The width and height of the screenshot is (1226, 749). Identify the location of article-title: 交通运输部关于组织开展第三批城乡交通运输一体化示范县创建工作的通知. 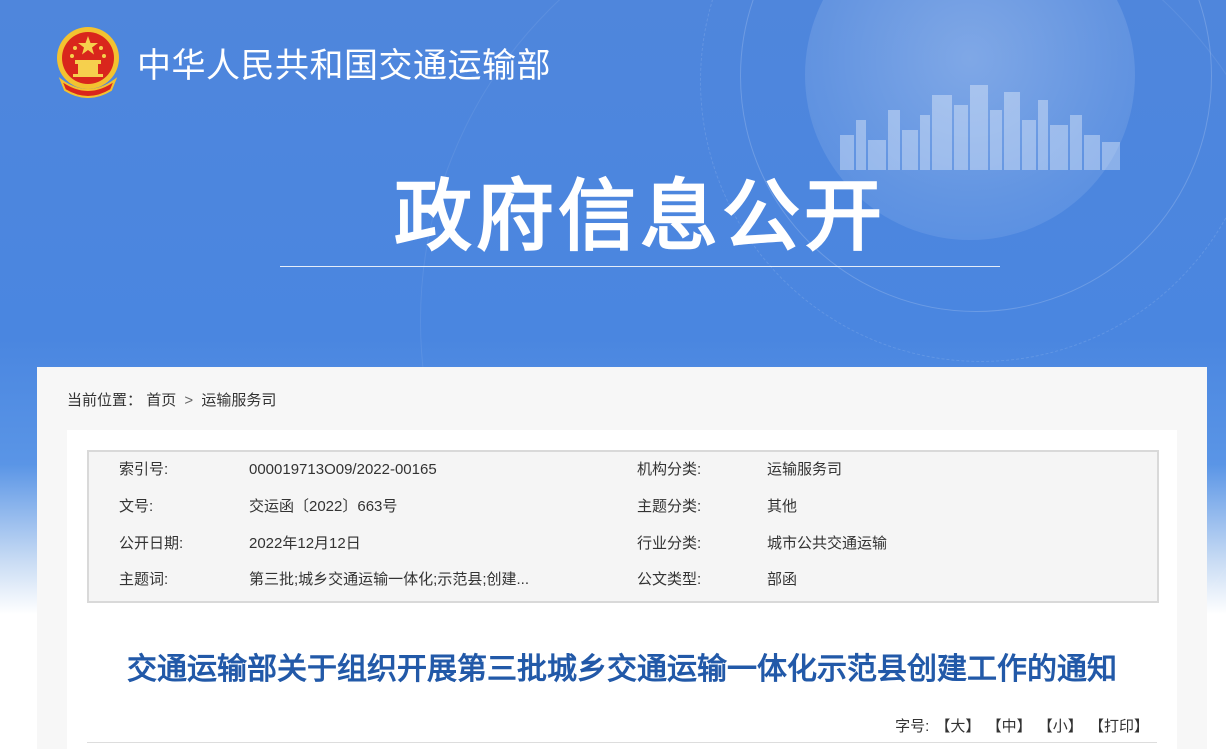
(622, 669).